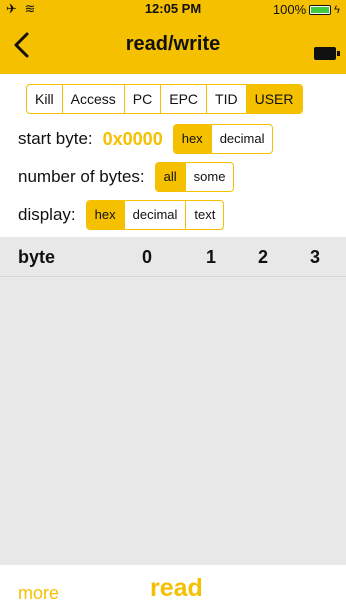  Describe the element at coordinates (38, 593) in the screenshot. I see `more-button: more` at that location.